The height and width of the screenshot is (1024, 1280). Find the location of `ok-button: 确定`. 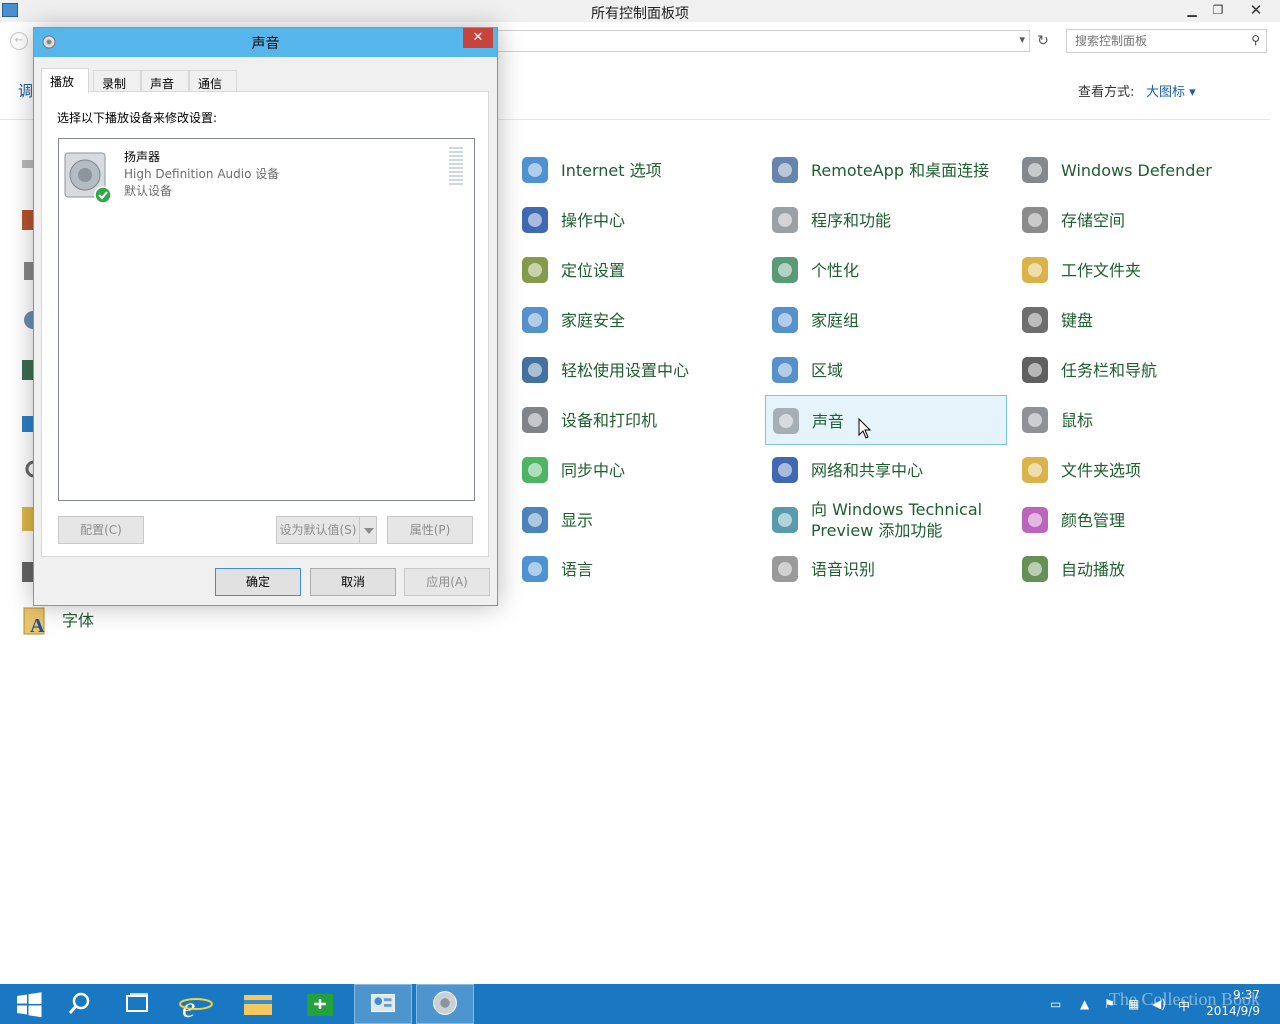

ok-button: 确定 is located at coordinates (258, 582).